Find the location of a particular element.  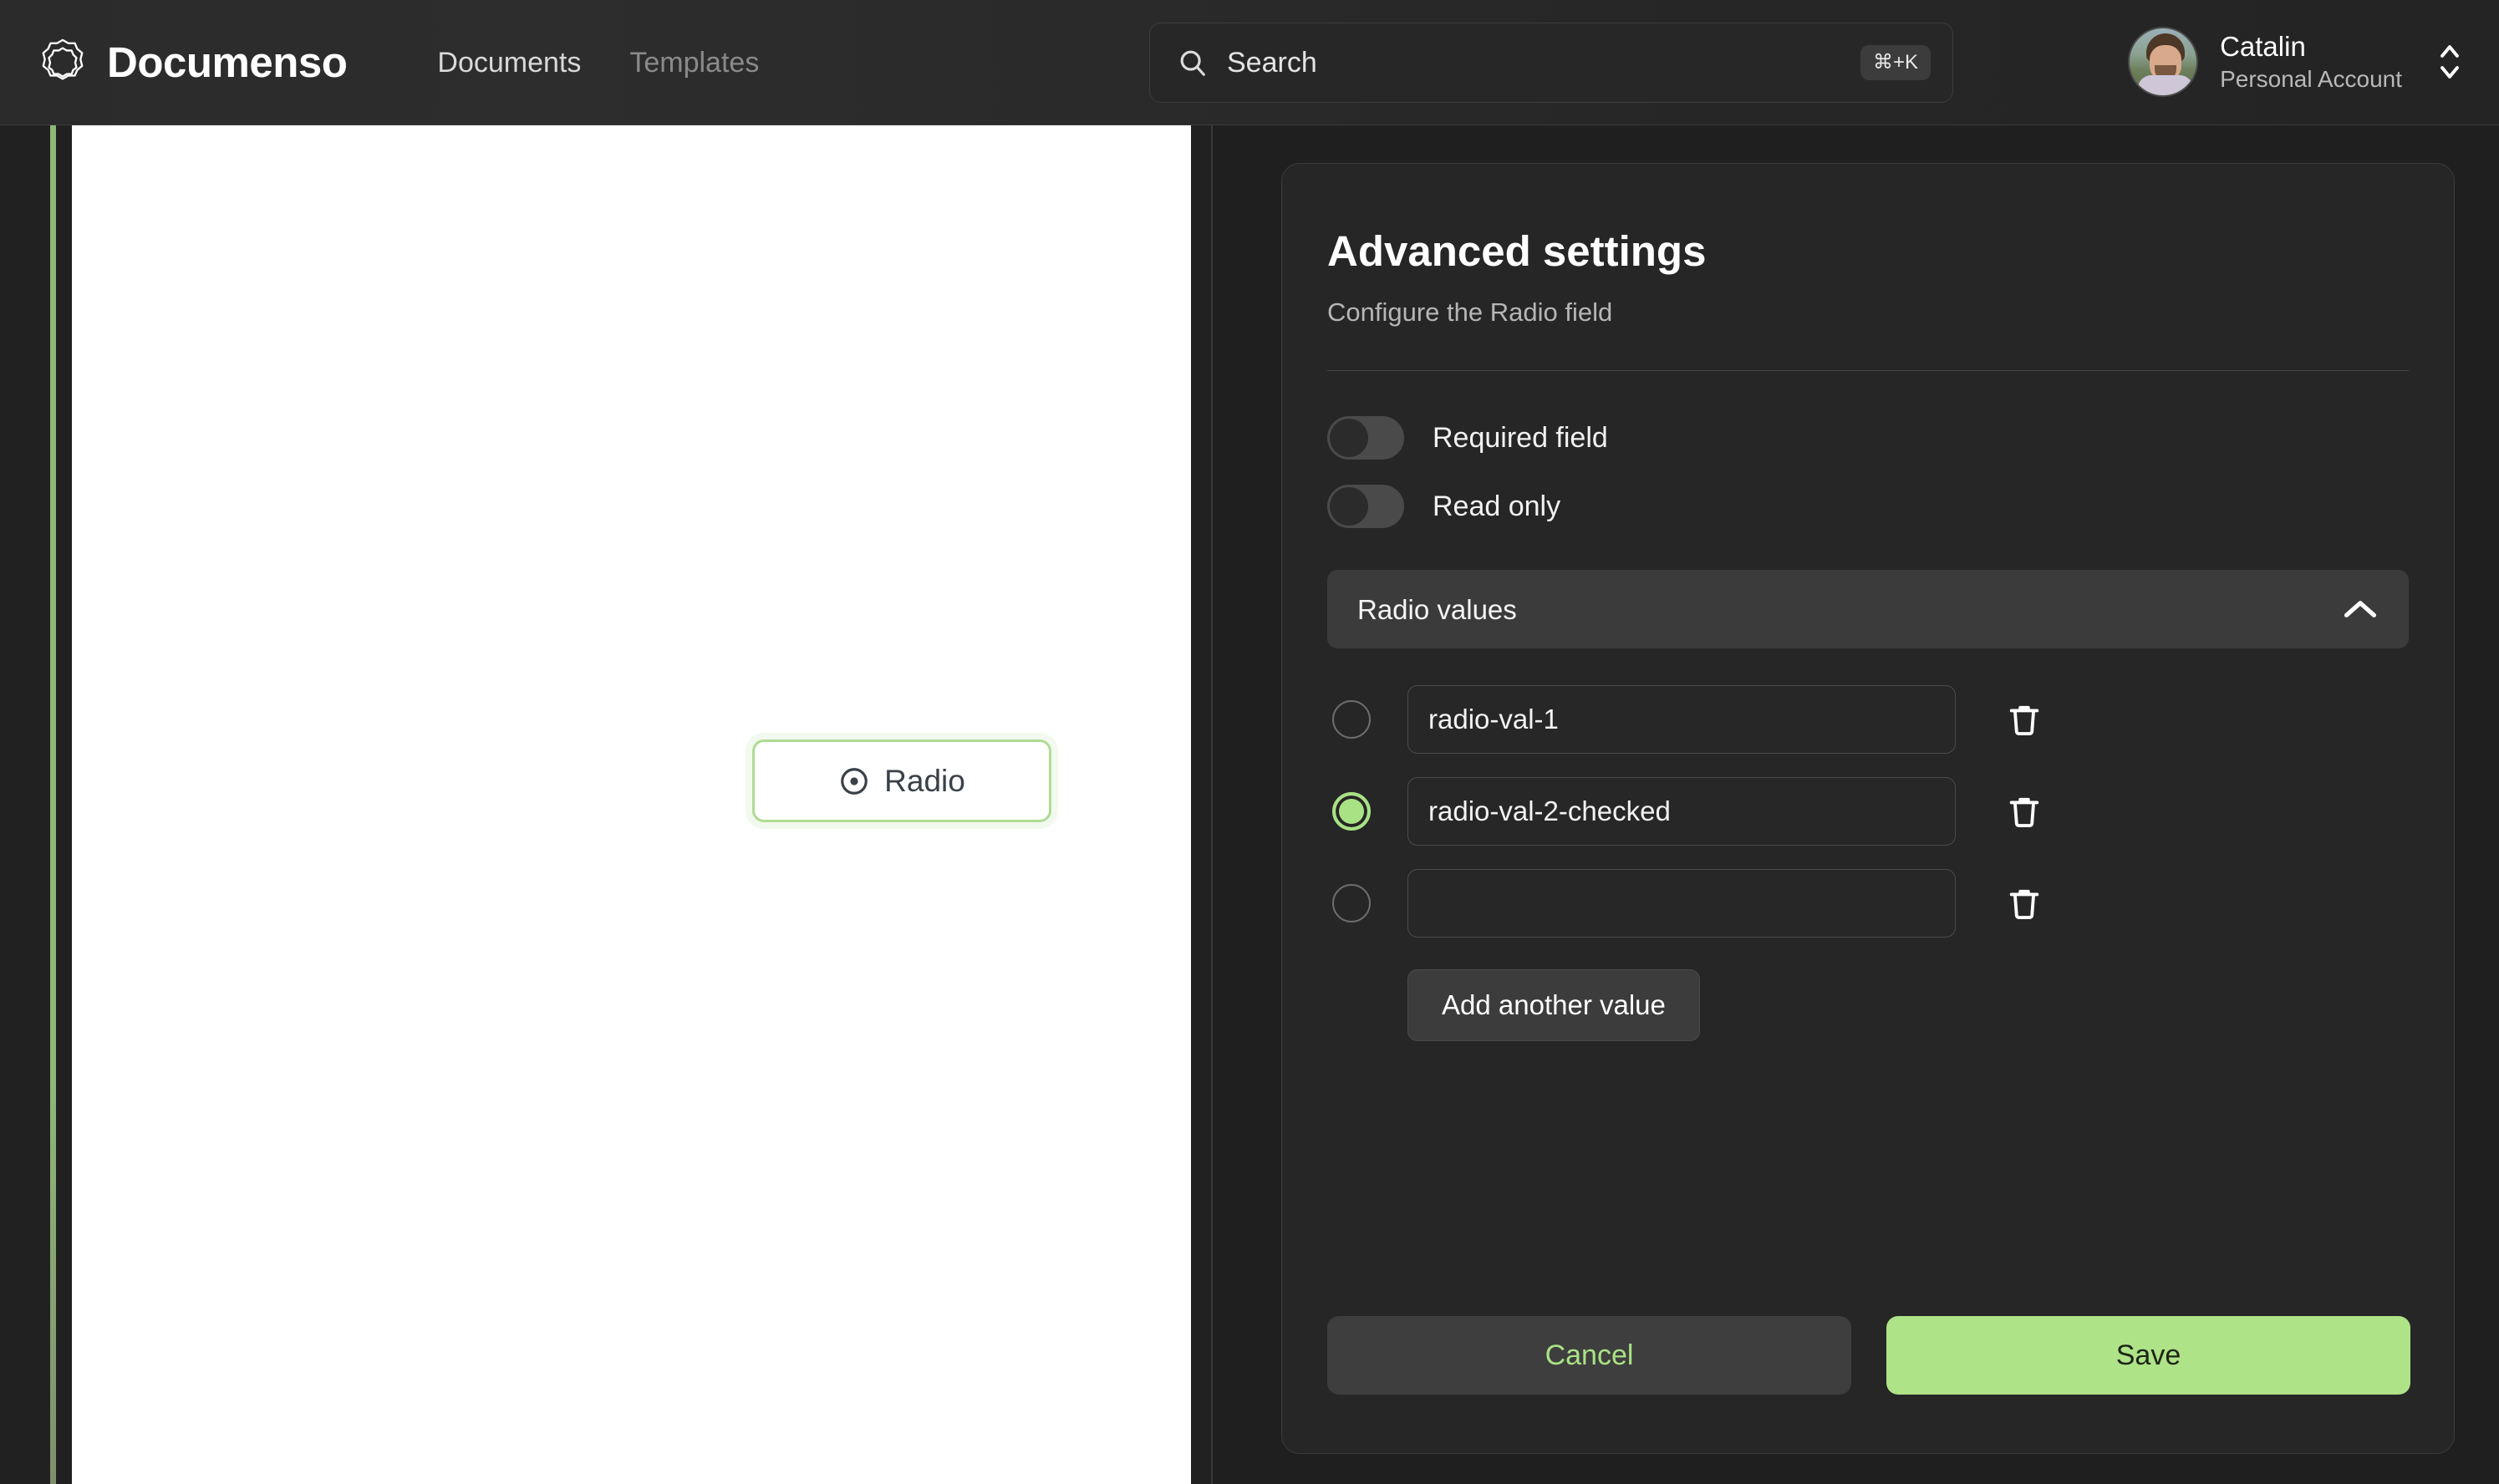

document-field-radio: Radio is located at coordinates (901, 780).